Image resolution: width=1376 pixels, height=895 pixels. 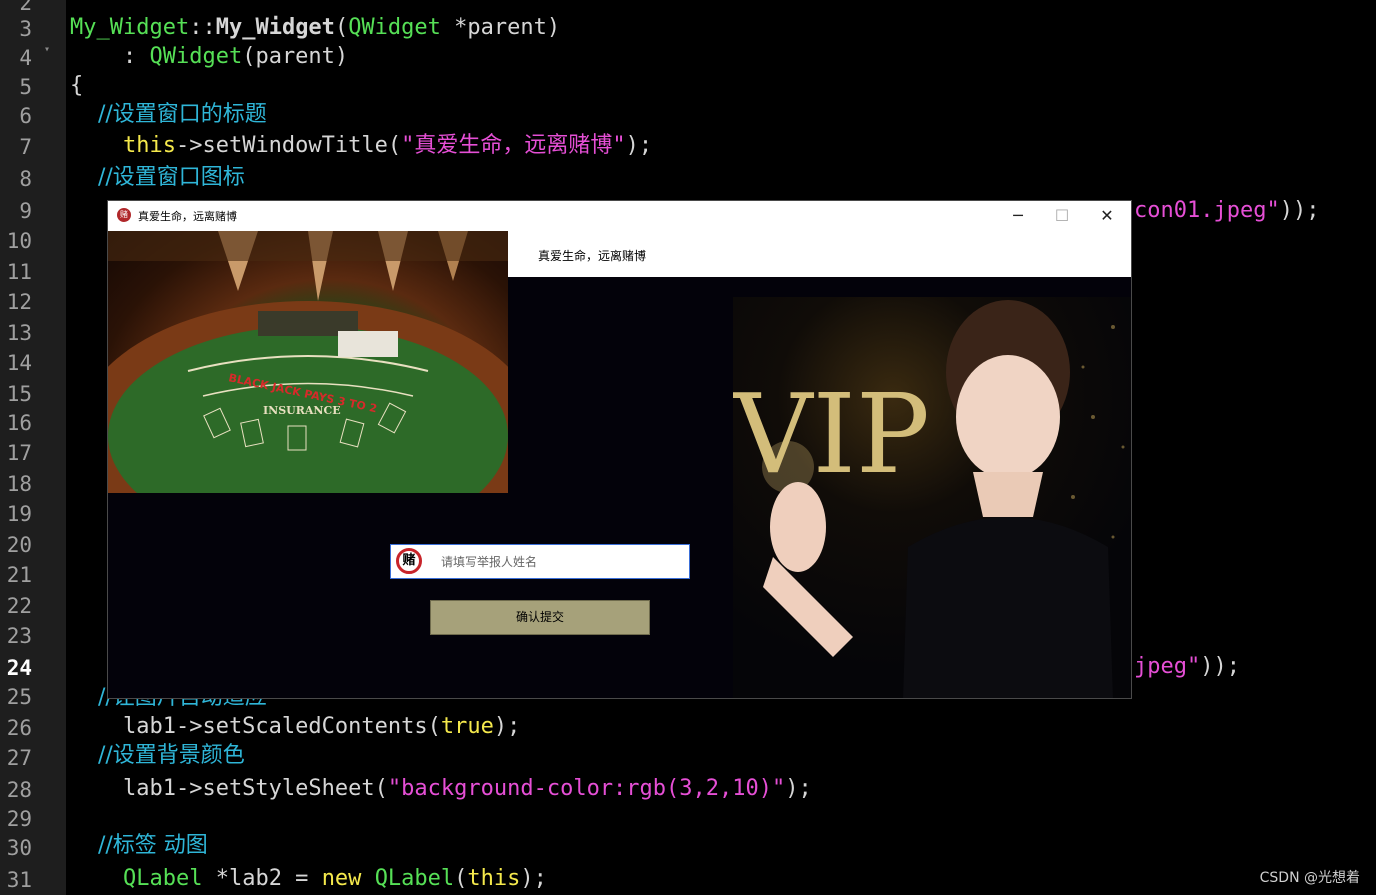 What do you see at coordinates (255, 726) in the screenshot?
I see `code-text: lab1->setScaledContents(` at bounding box center [255, 726].